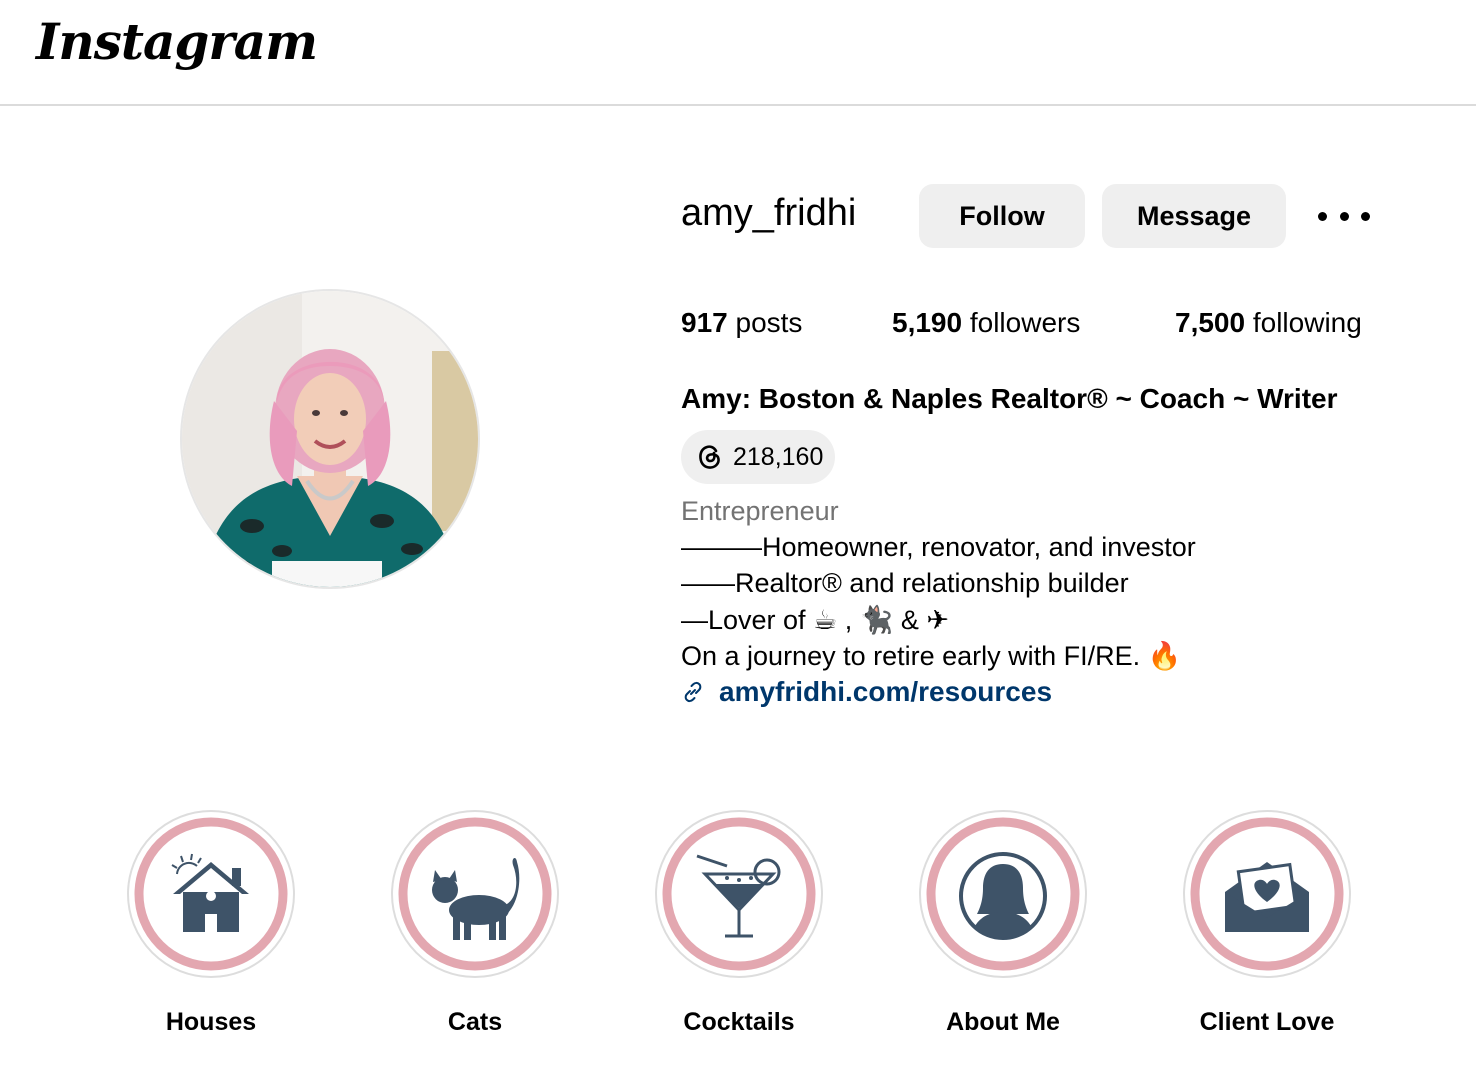  What do you see at coordinates (769, 322) in the screenshot?
I see `posts-label: posts` at bounding box center [769, 322].